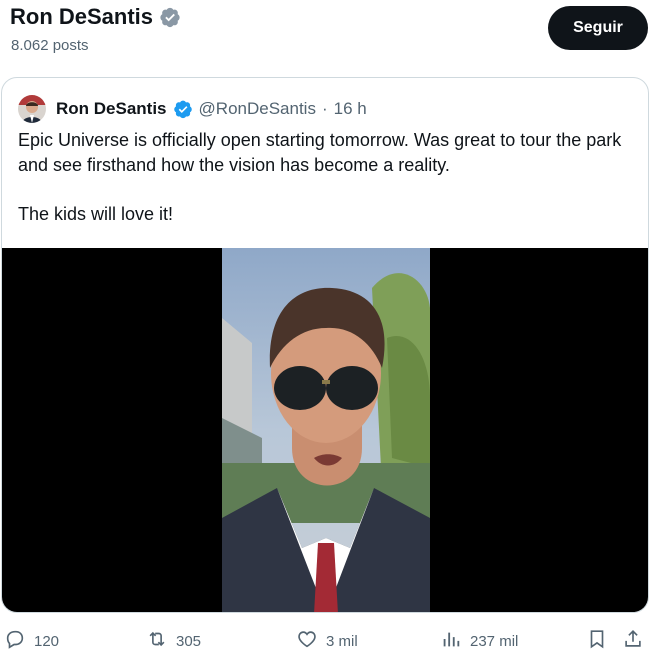  I want to click on avatar, so click(32, 109).